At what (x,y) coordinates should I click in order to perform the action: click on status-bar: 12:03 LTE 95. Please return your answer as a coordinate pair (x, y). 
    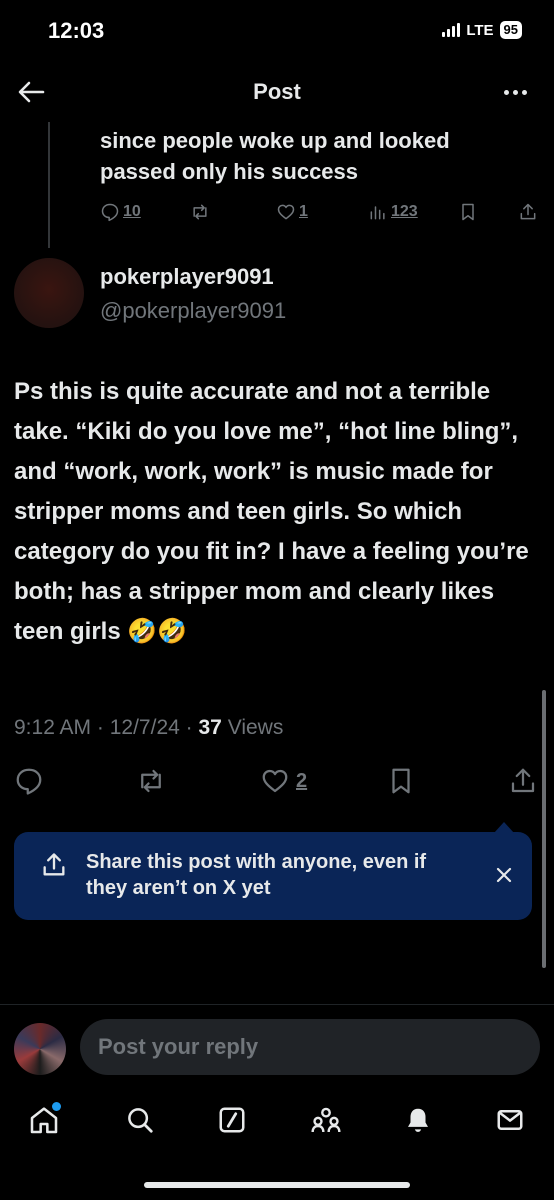
    Looking at the image, I should click on (277, 31).